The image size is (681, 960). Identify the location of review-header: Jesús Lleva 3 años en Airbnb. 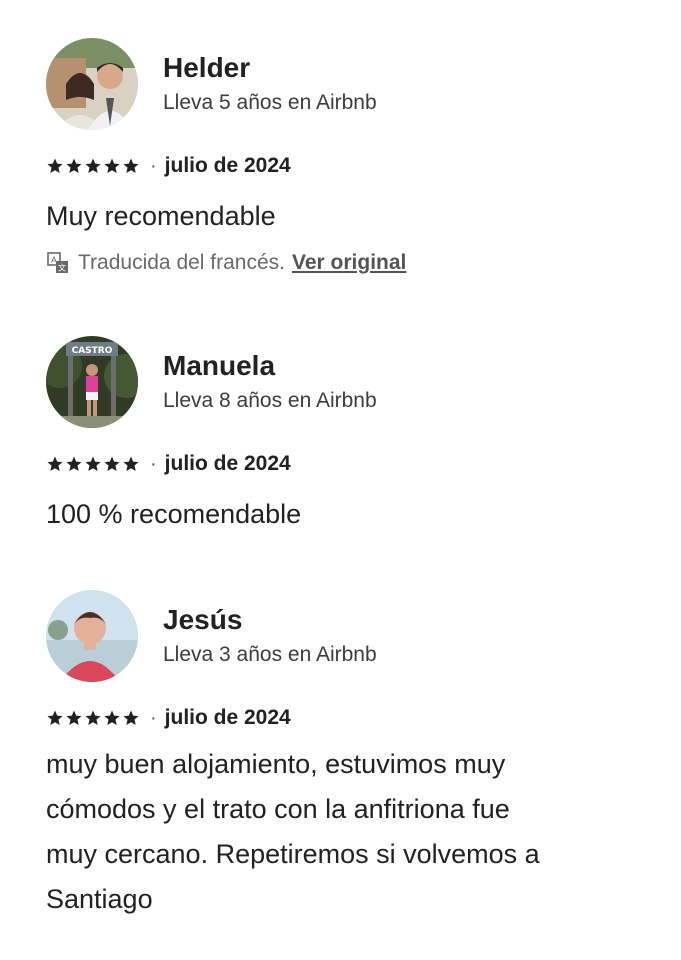
(346, 636).